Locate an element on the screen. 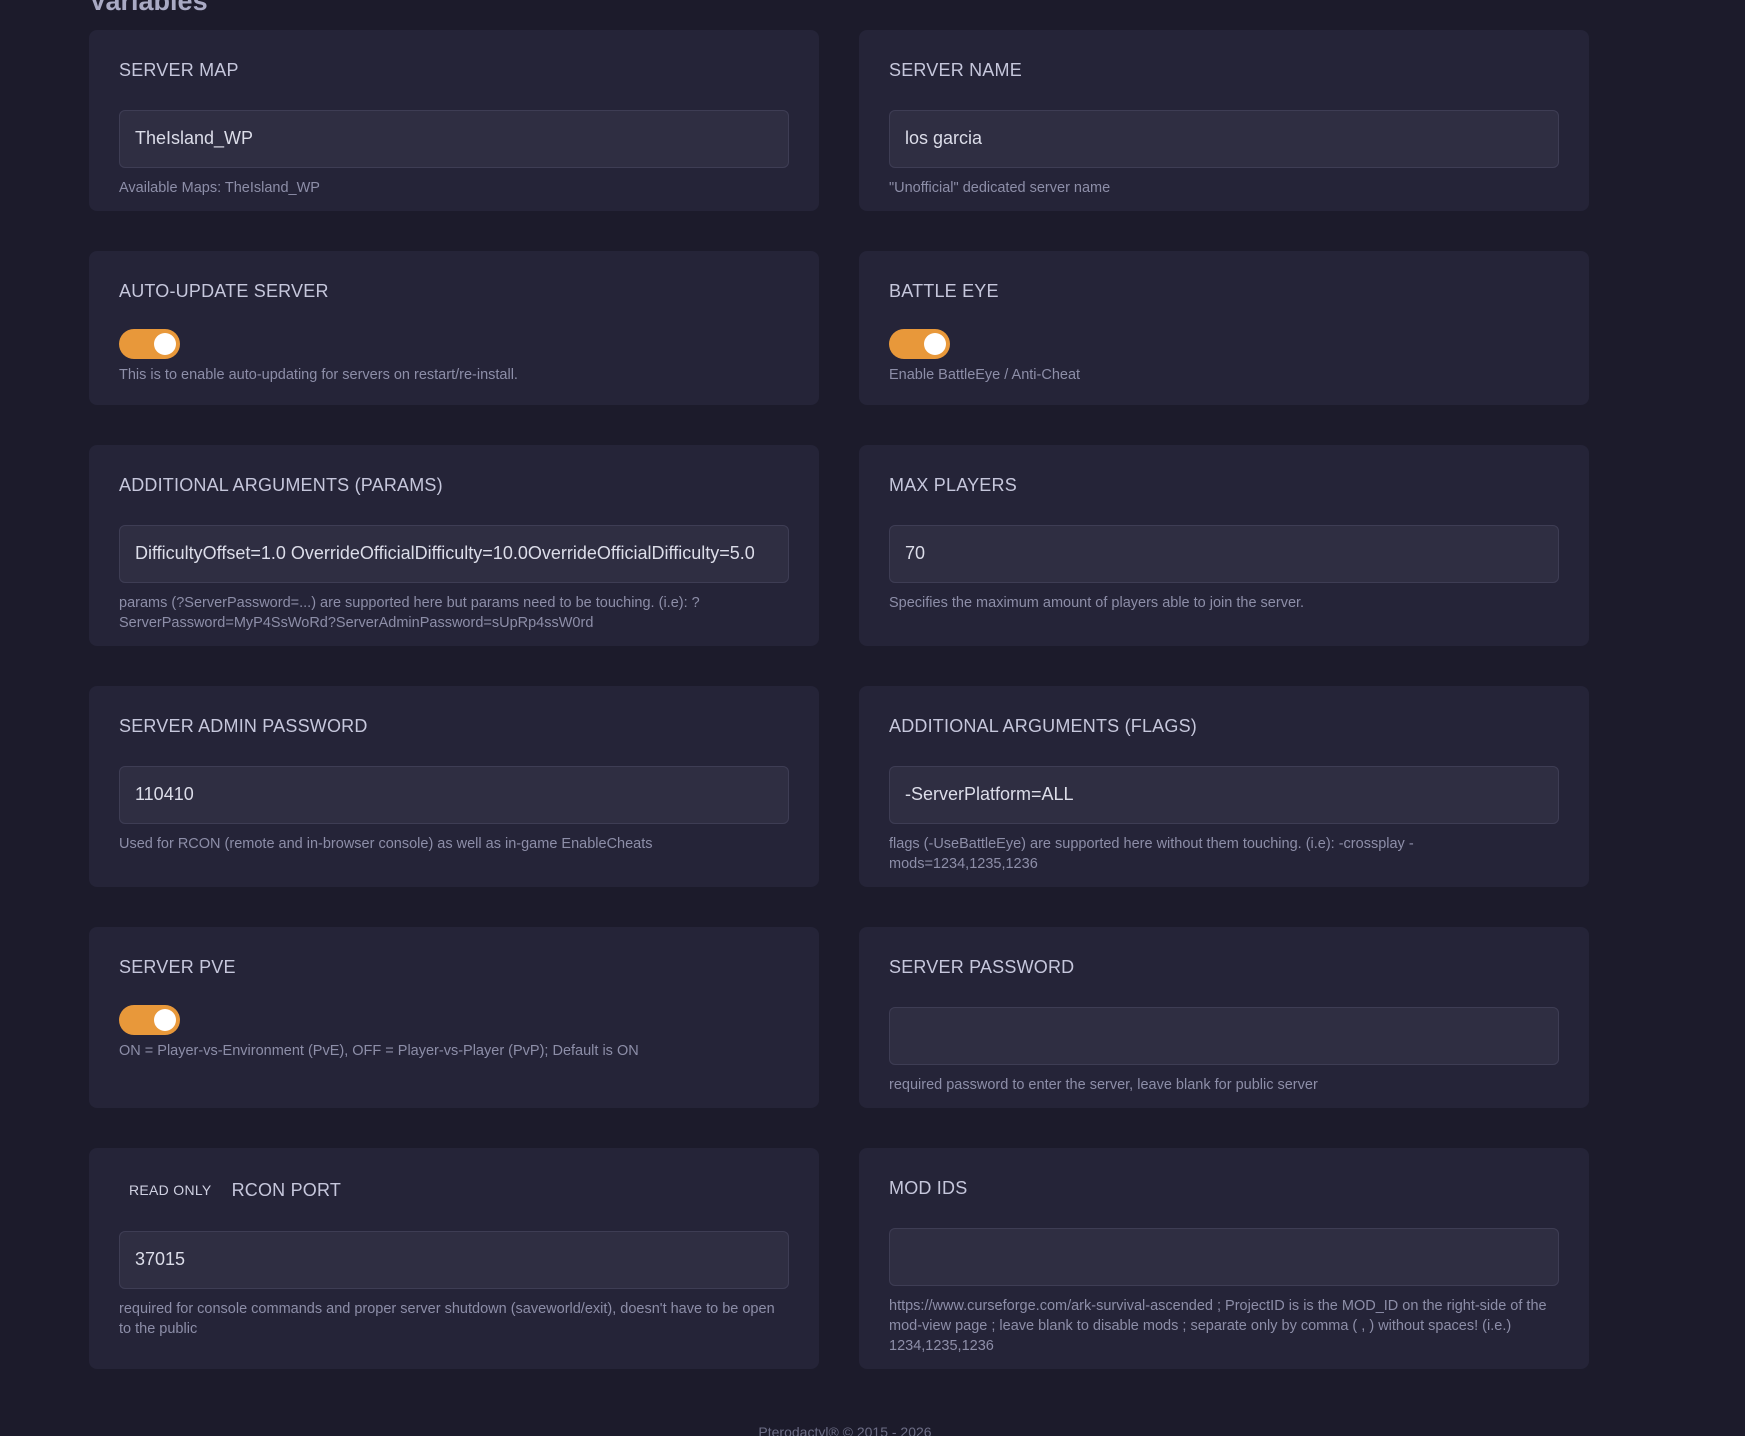 This screenshot has width=1745, height=1436. admin-password-input is located at coordinates (454, 794).